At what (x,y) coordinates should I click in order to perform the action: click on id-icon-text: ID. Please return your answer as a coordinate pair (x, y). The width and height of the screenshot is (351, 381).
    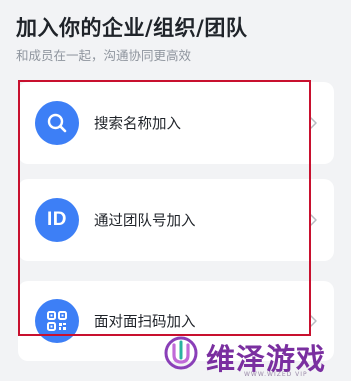
    Looking at the image, I should click on (57, 219).